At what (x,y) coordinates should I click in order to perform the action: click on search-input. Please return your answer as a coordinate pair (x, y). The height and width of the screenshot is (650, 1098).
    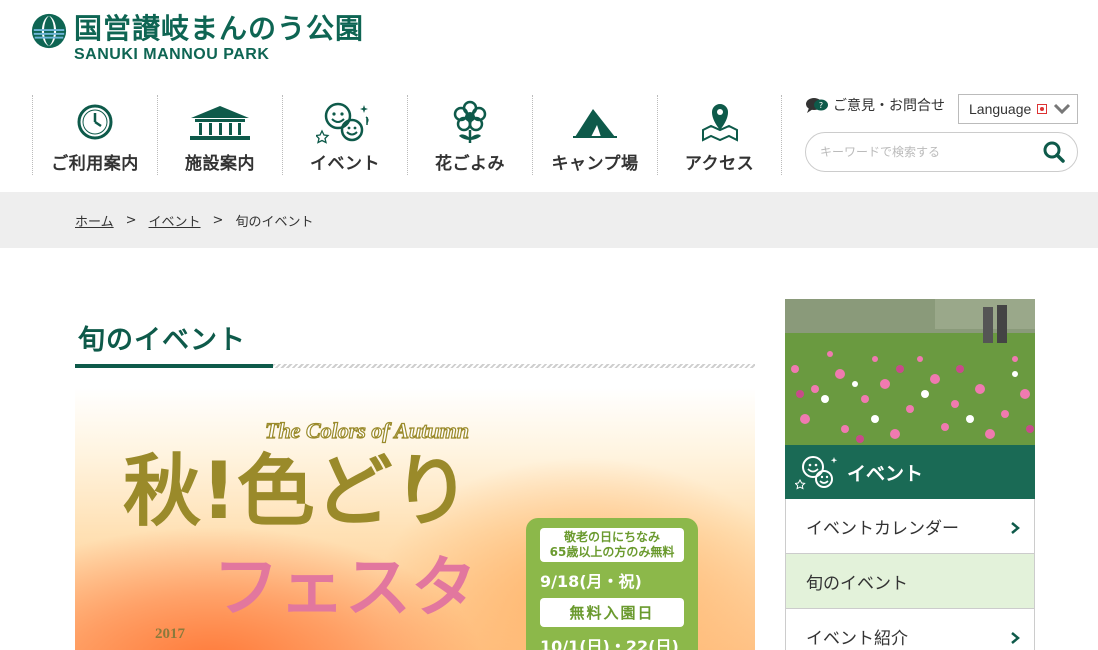
    Looking at the image, I should click on (930, 152).